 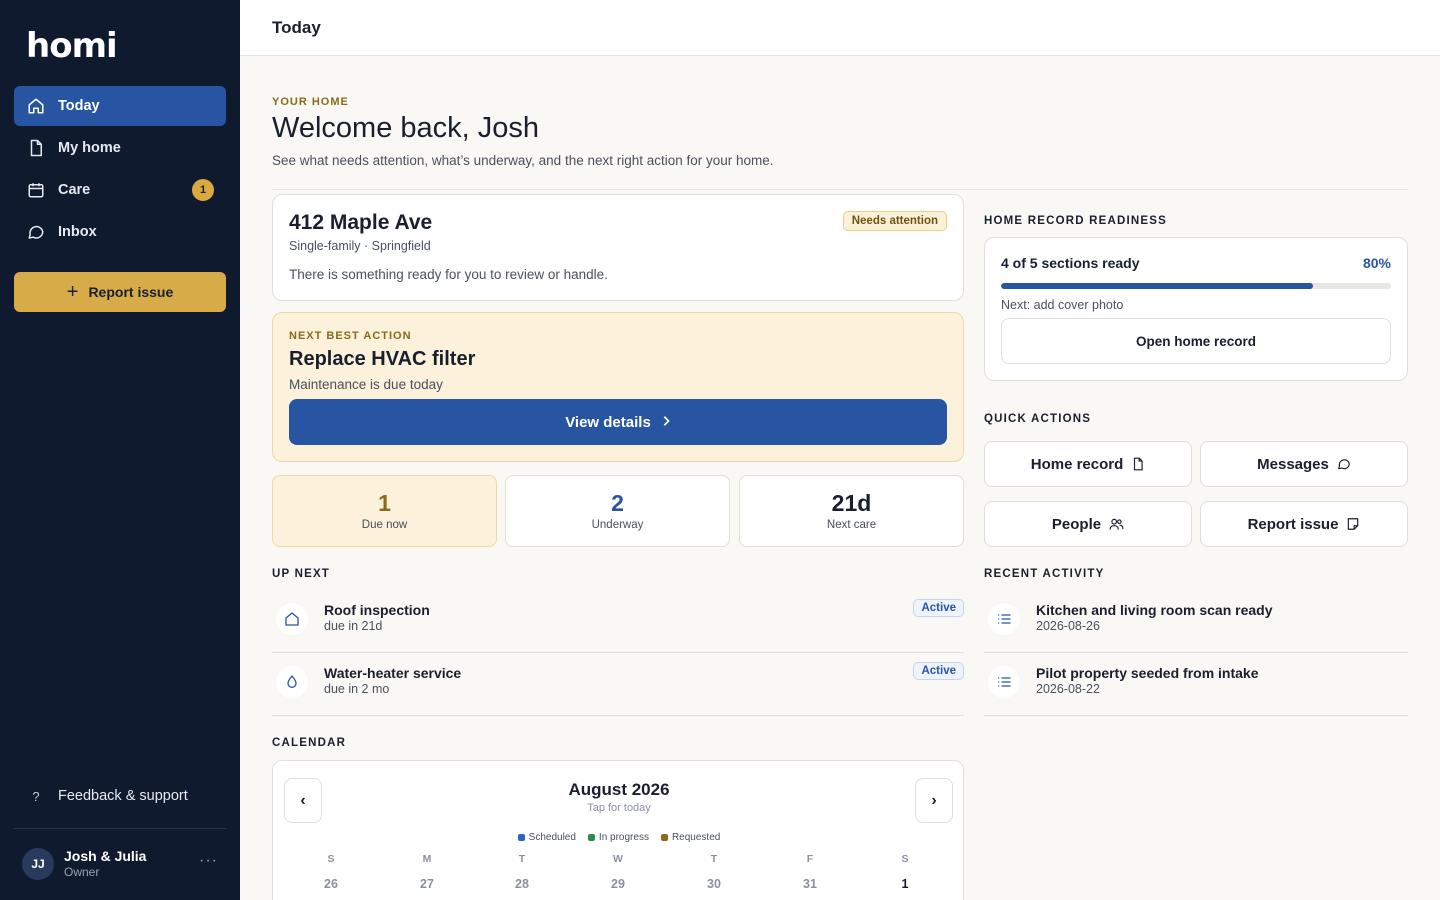 I want to click on view-details-label: View details, so click(x=608, y=422).